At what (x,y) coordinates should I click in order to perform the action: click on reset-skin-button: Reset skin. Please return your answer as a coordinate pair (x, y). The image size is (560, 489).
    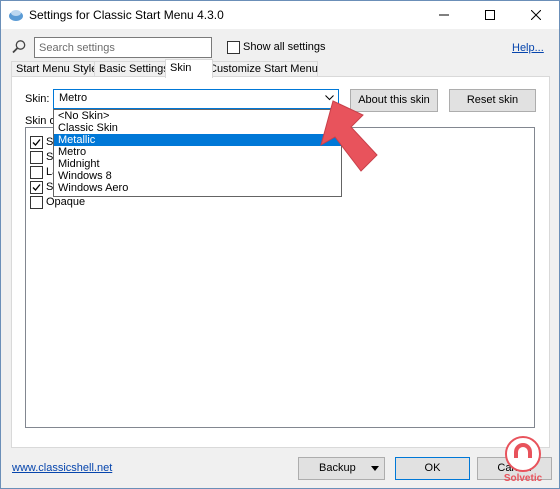
    Looking at the image, I should click on (492, 100).